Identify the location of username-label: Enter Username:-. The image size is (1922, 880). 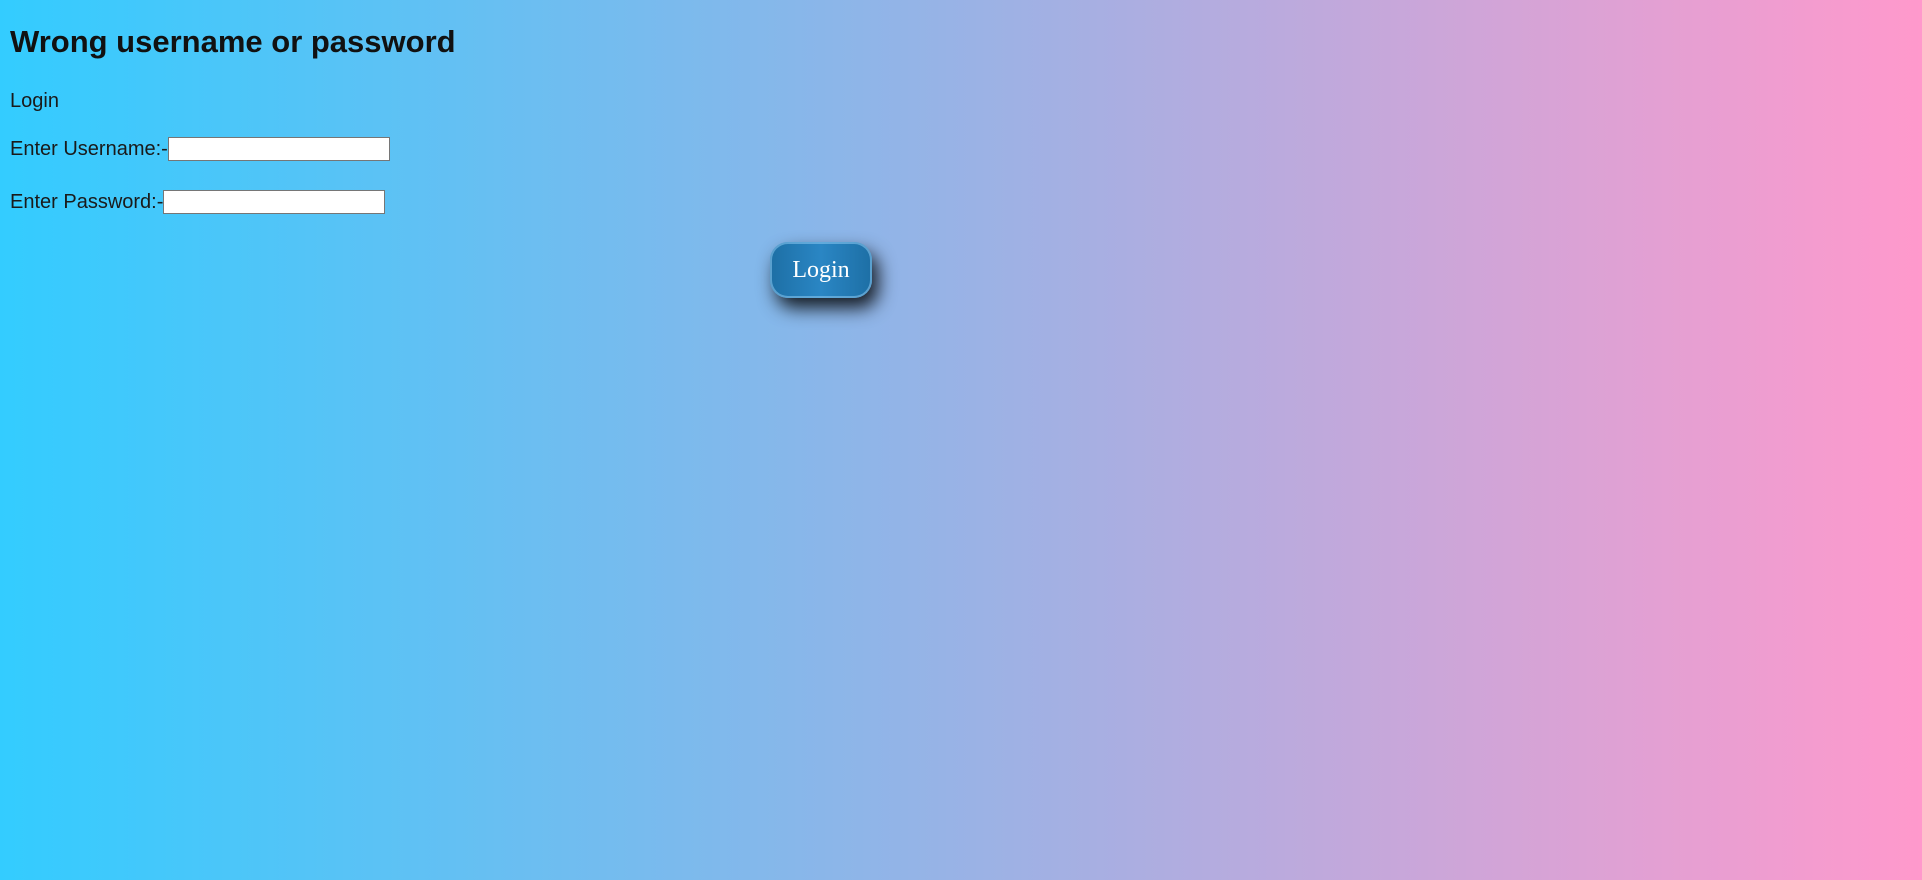
(89, 148).